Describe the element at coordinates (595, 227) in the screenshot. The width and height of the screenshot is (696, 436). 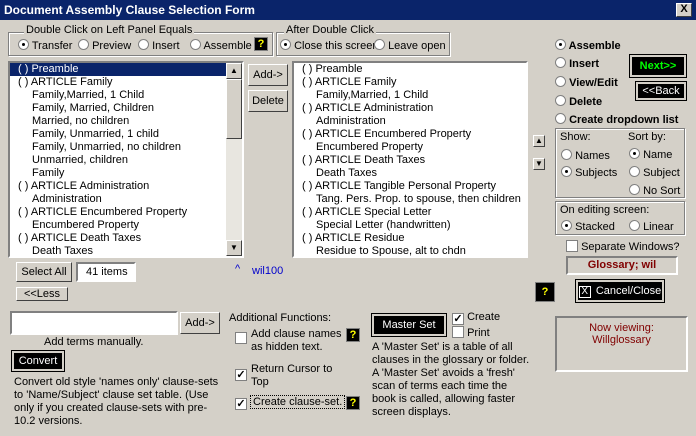
I see `editing-stacked-label: Stacked` at that location.